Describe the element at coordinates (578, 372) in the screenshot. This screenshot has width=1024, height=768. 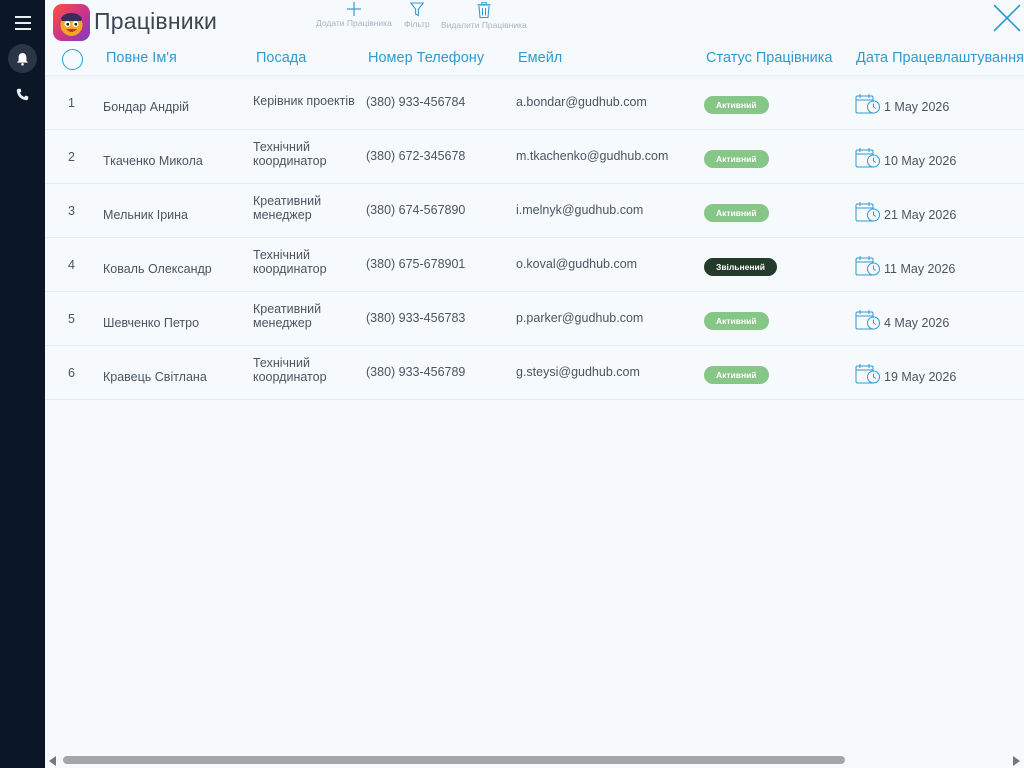
I see `employee-email: g.steysi@gudhub.com` at that location.